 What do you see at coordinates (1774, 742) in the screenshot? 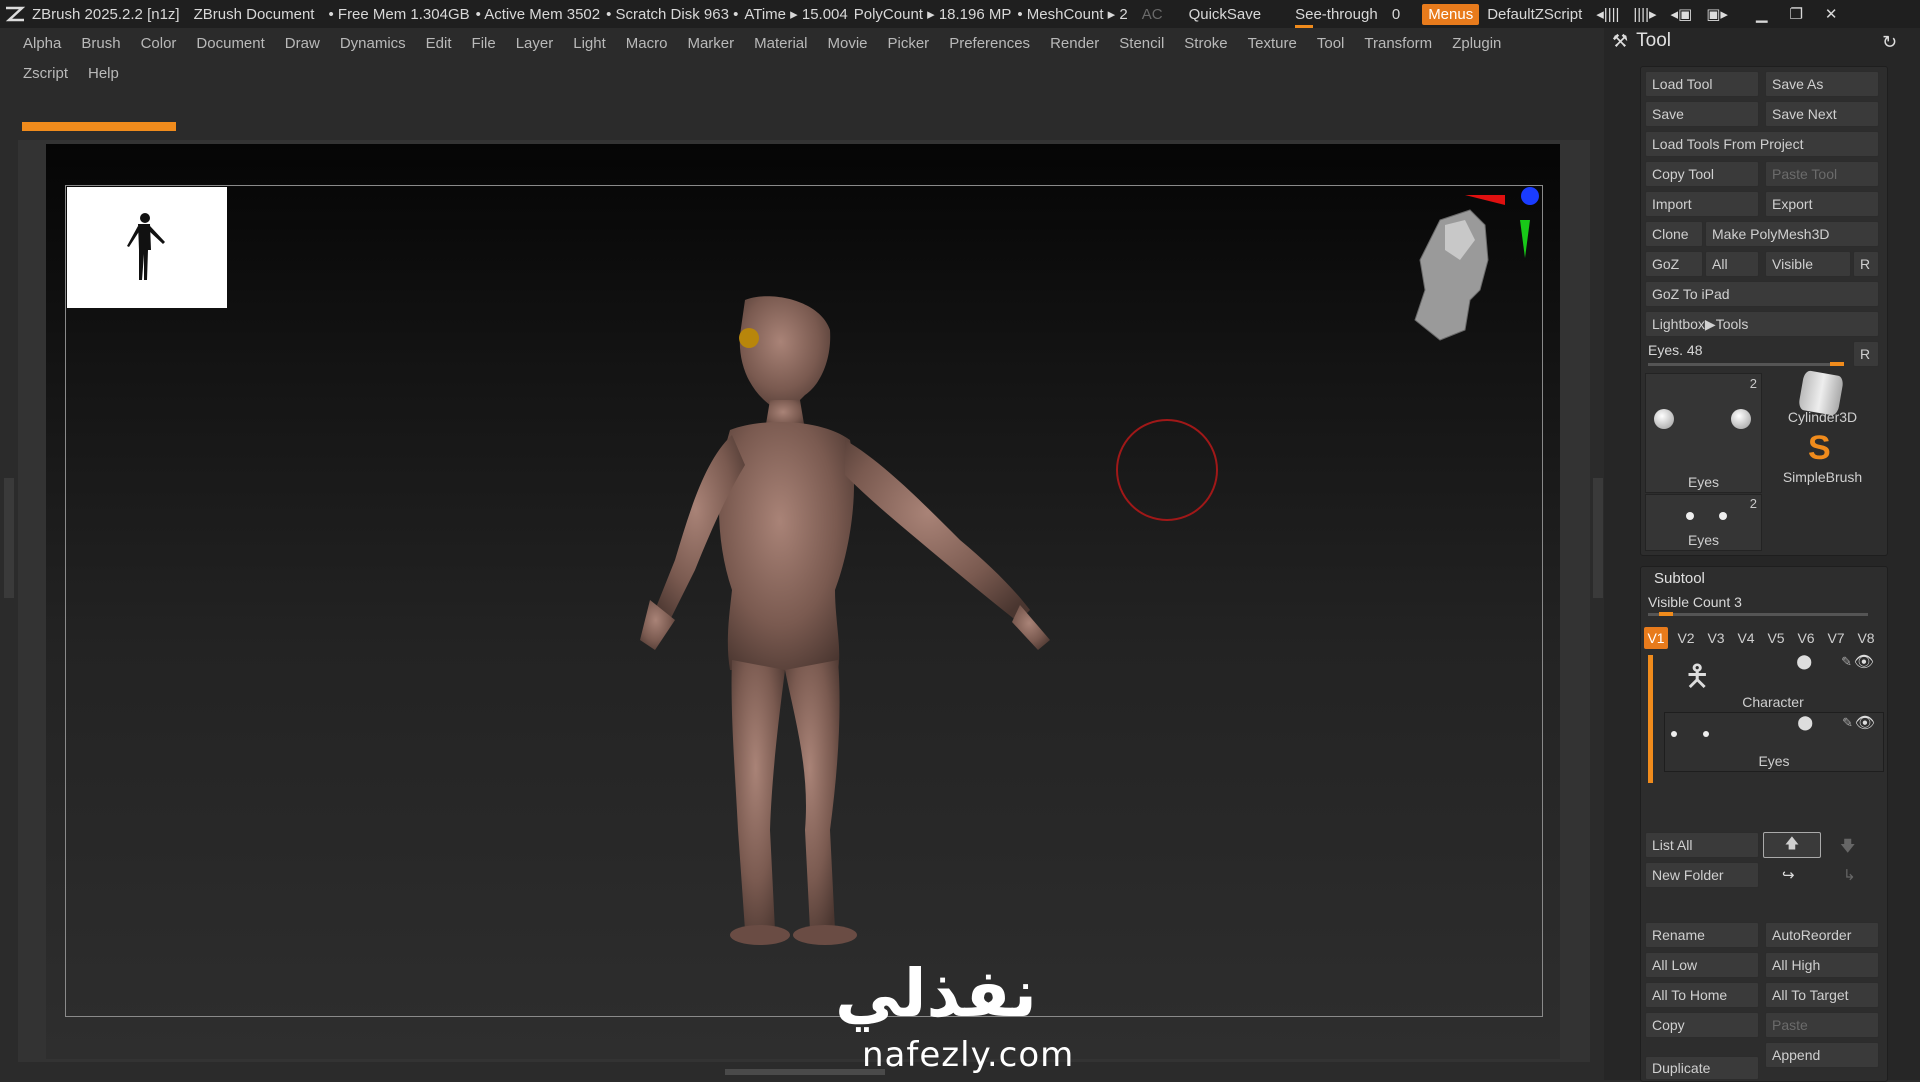
I see `subtool-item-eyes: 👁 ✎ ⬤ Eyes` at bounding box center [1774, 742].